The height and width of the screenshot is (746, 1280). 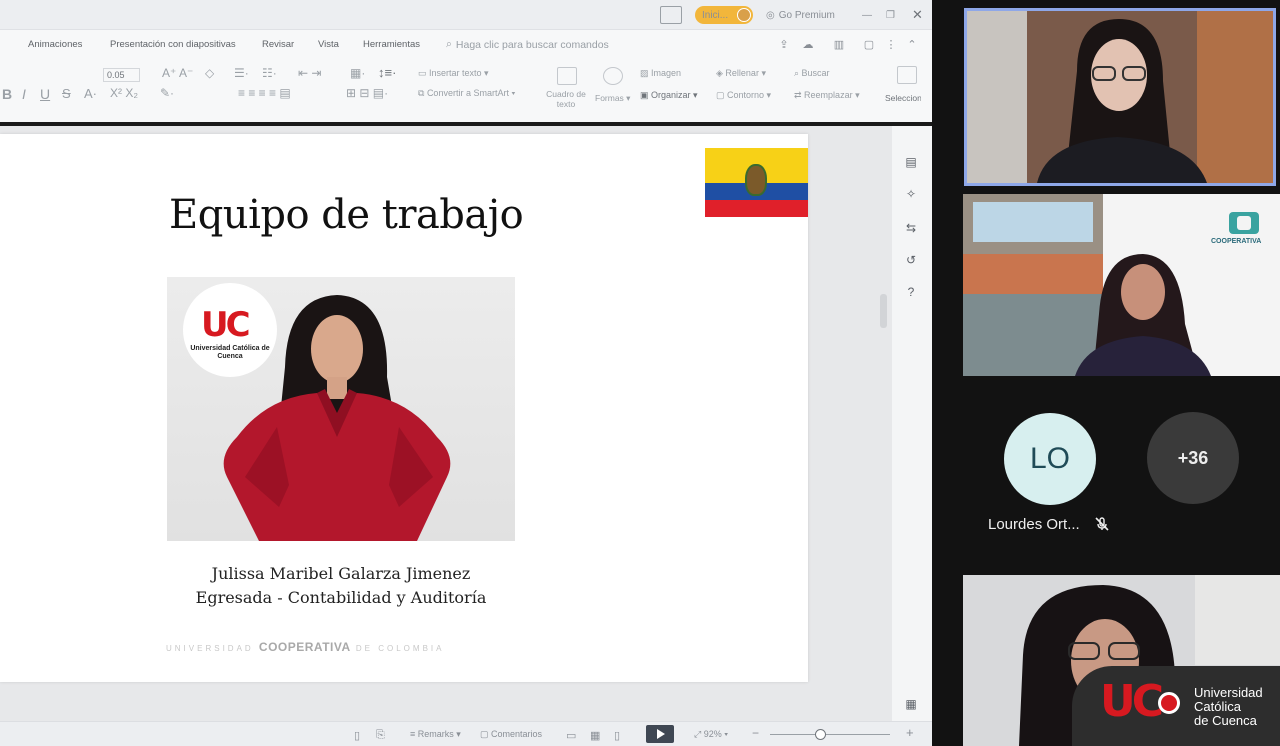 What do you see at coordinates (912, 423) in the screenshot?
I see `right-side-toolbar: ▤ ✧ ⇆ ↺ ? ▦` at bounding box center [912, 423].